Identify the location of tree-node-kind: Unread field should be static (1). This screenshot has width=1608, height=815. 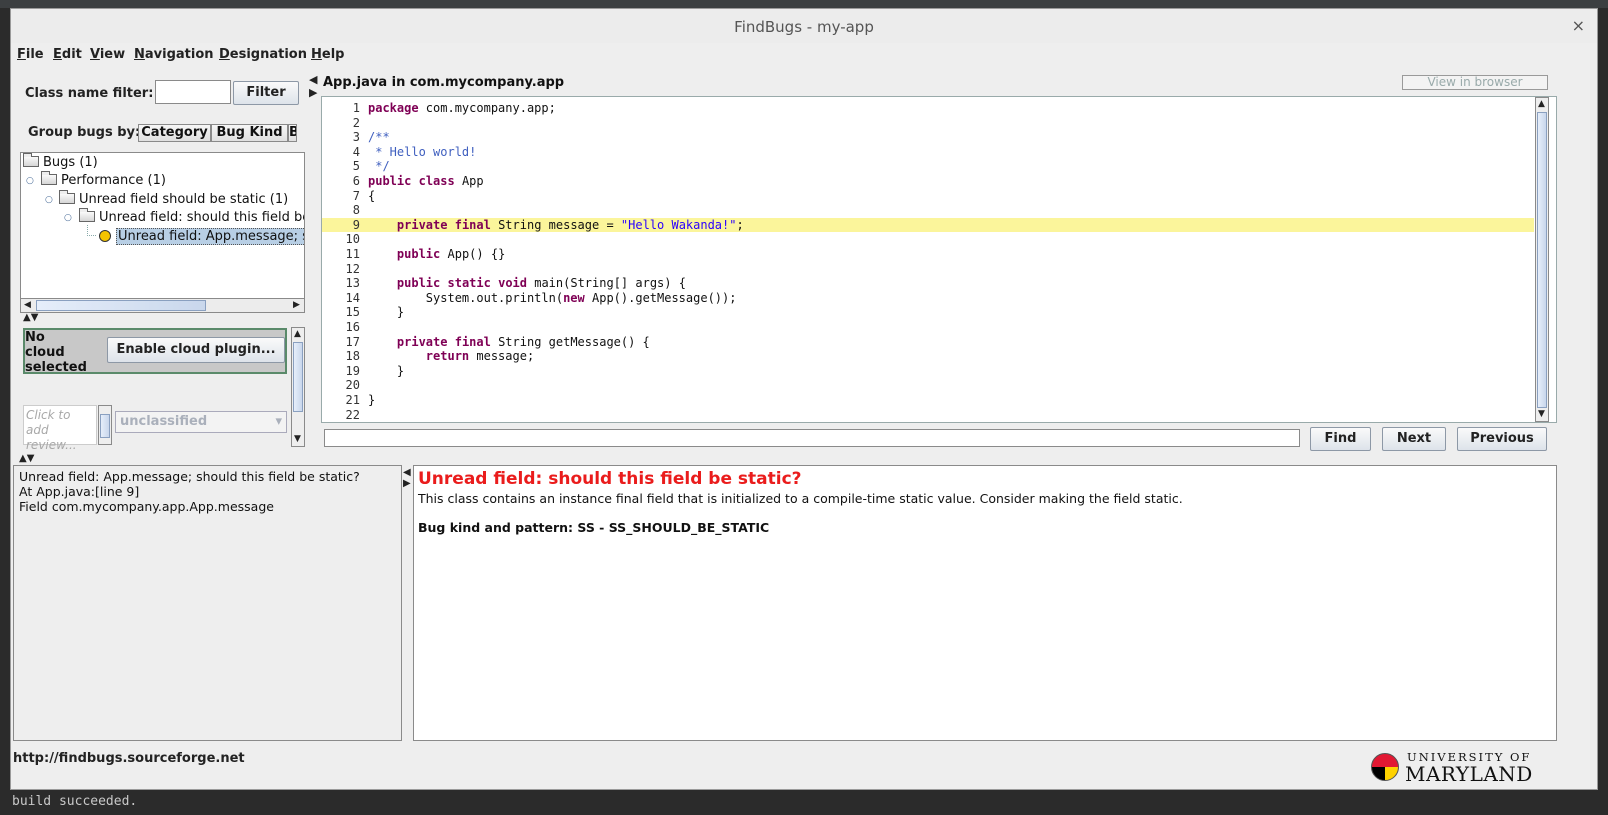
(173, 198).